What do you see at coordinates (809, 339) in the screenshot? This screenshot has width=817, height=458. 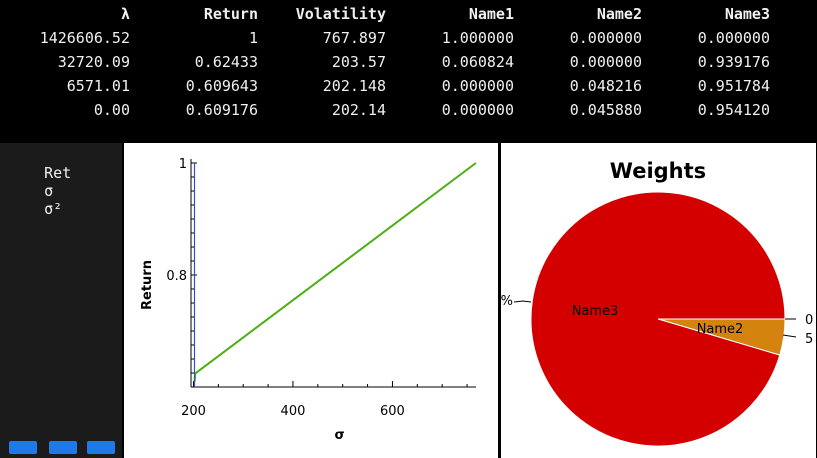 I see `pie-outside-label: 5` at bounding box center [809, 339].